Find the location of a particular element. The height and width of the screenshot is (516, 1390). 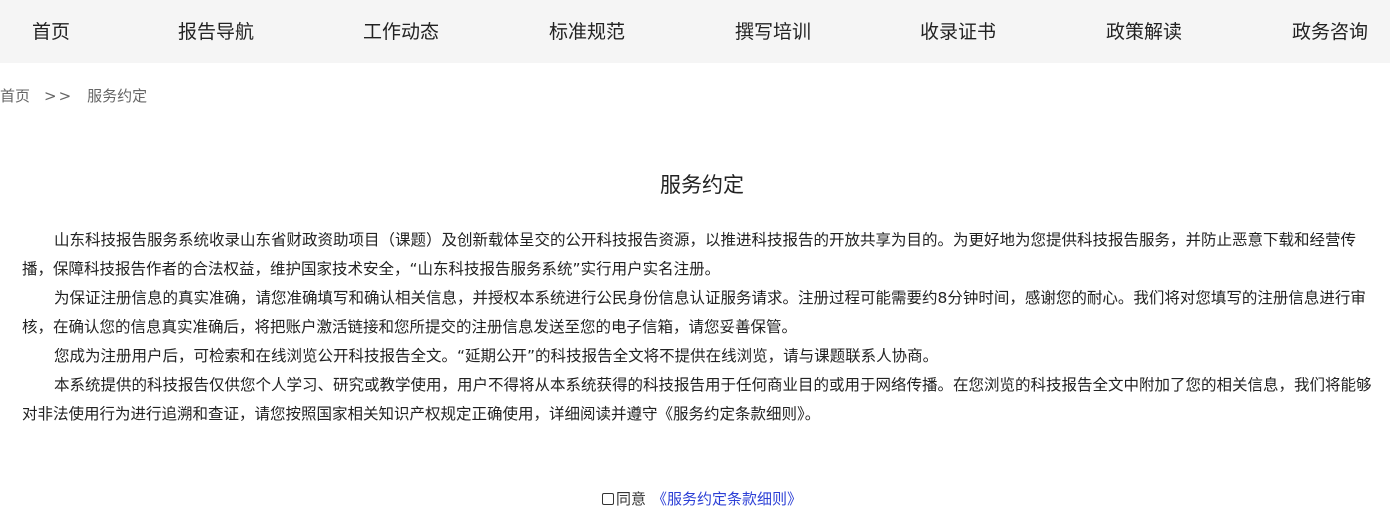

top-navigation-bar: 首页 报告导航 工作动态 标准规范 撰写培训 收录证书 政策解读 政务咨询 is located at coordinates (695, 31).